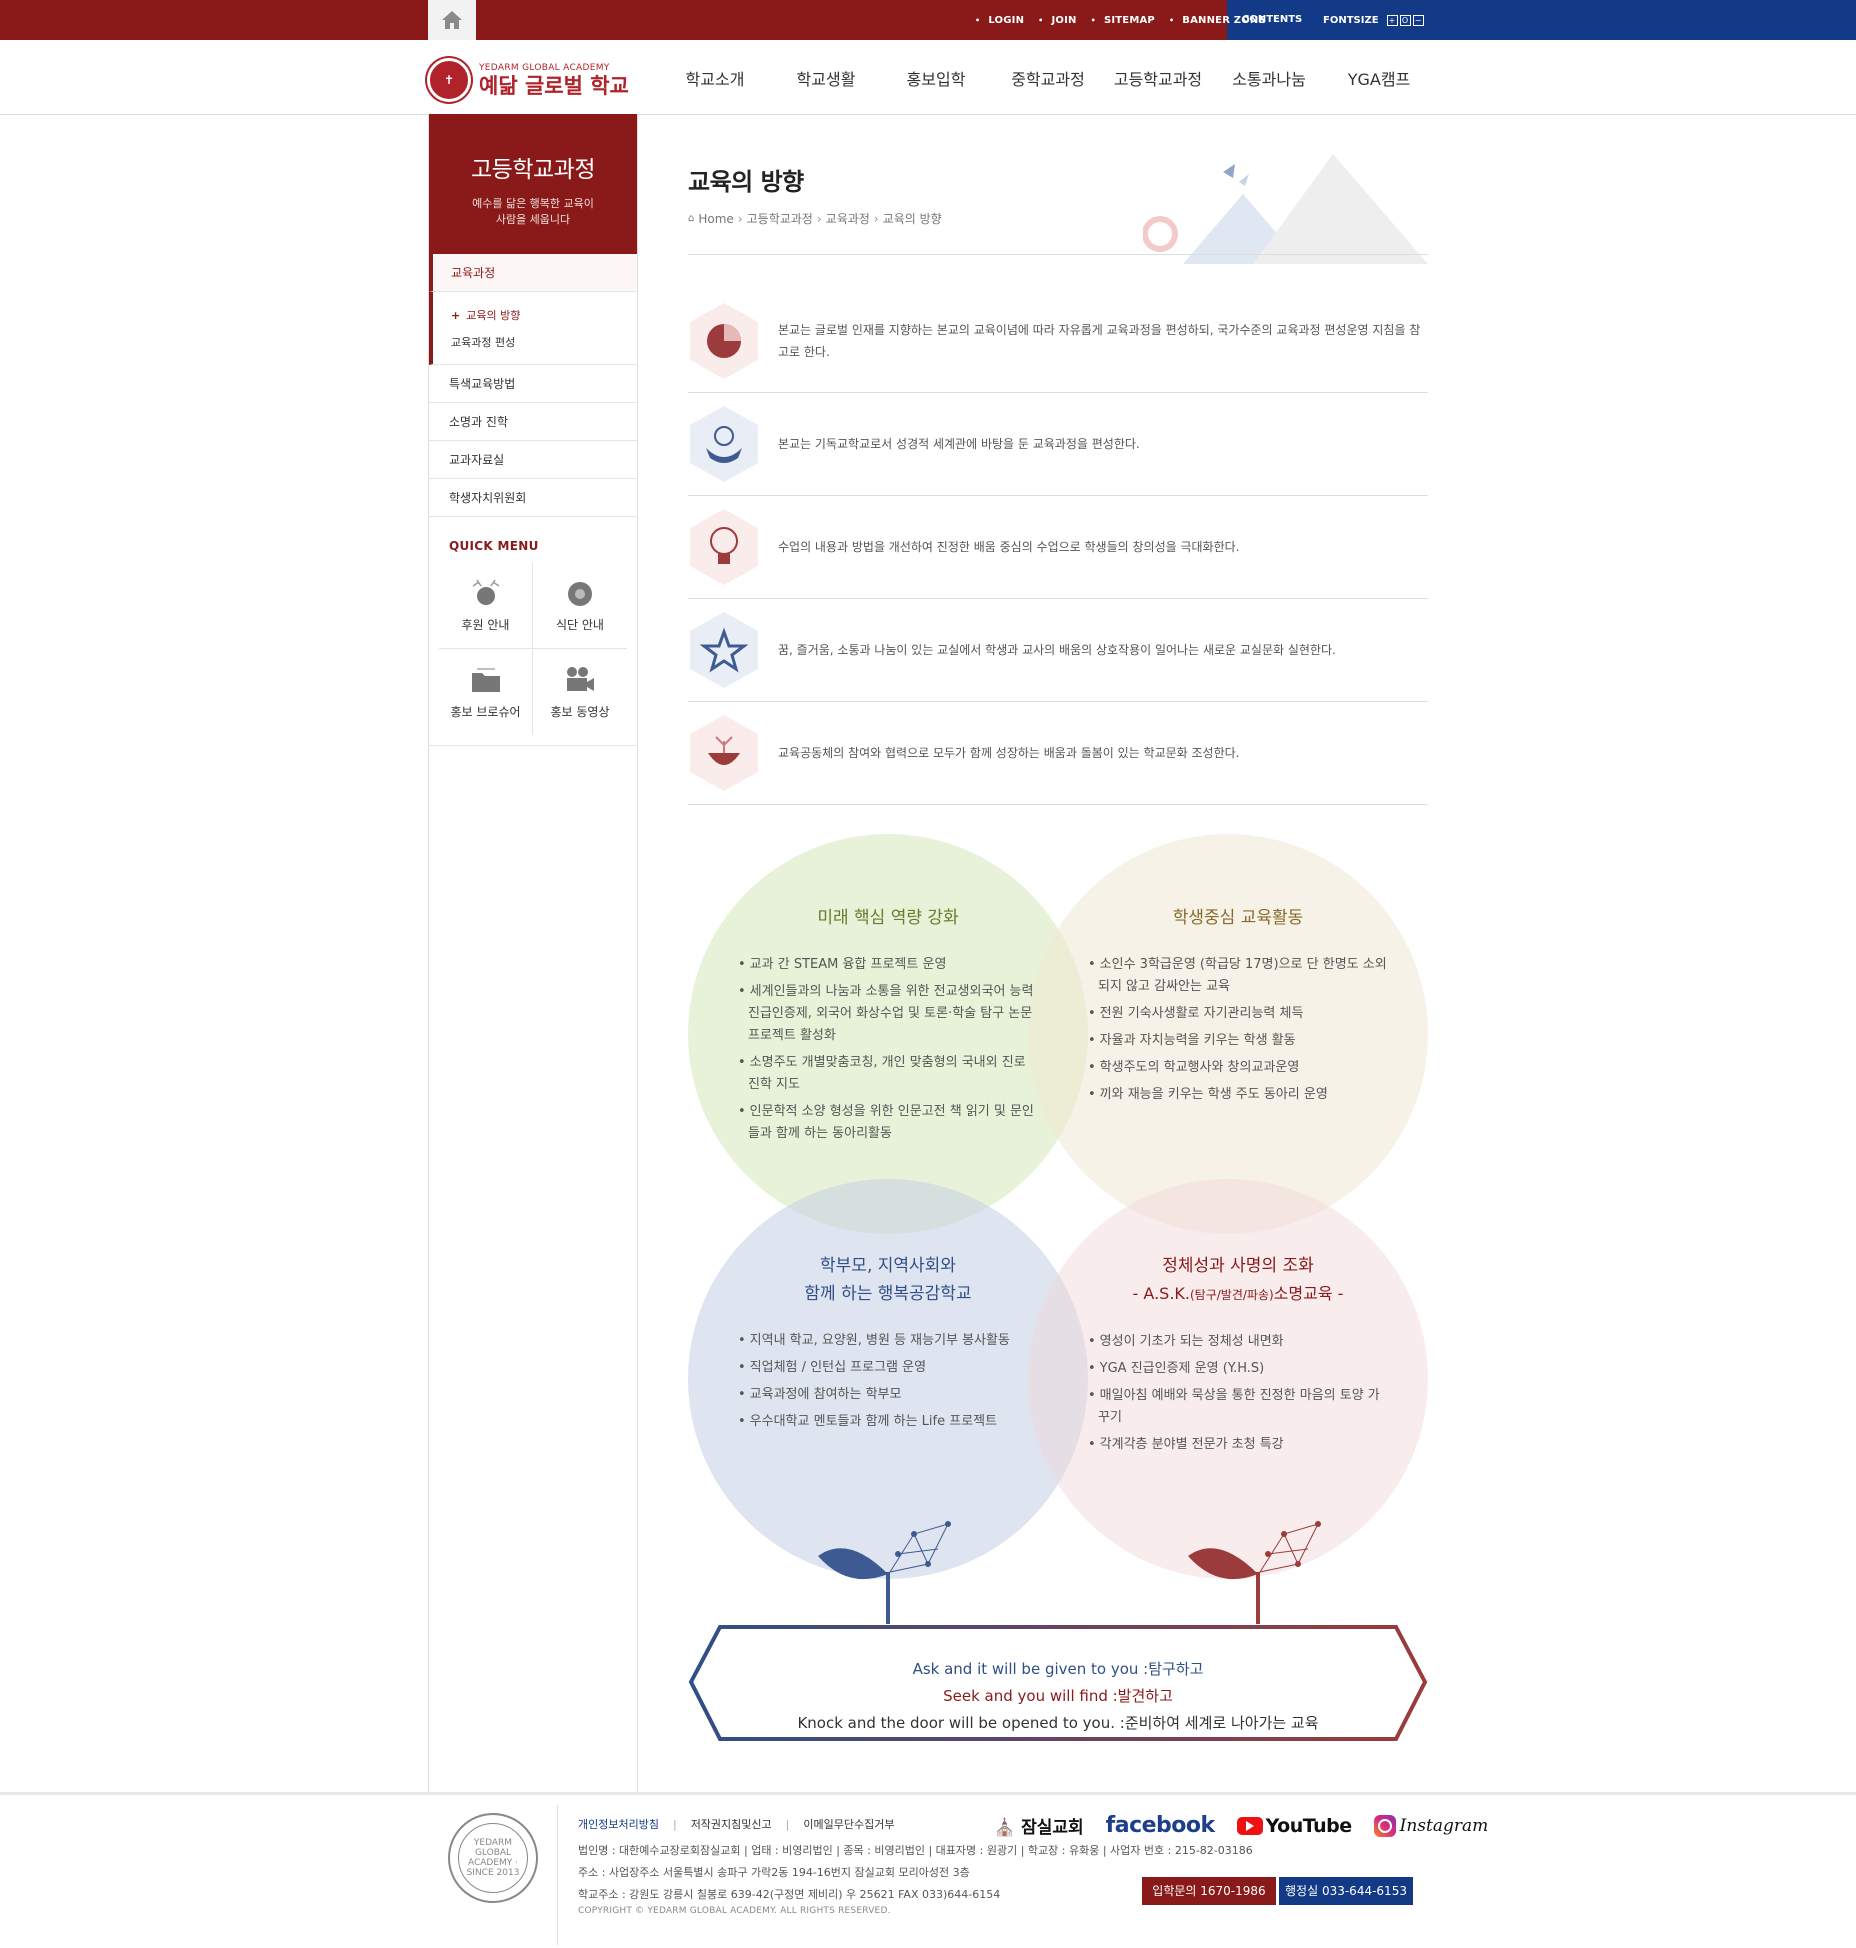  What do you see at coordinates (848, 218) in the screenshot?
I see `breadcrumb-curriculum: 교육과정` at bounding box center [848, 218].